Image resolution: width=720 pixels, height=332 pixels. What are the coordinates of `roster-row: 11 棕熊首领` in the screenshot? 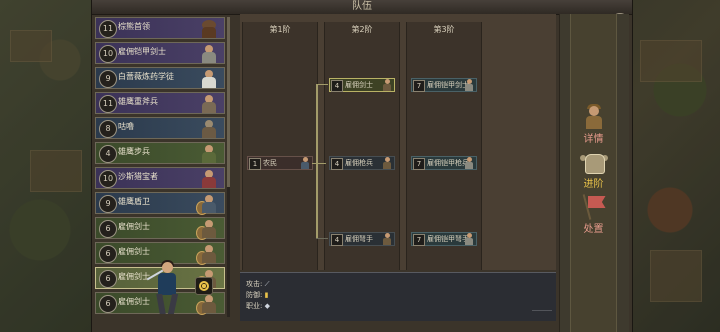 It's located at (160, 28).